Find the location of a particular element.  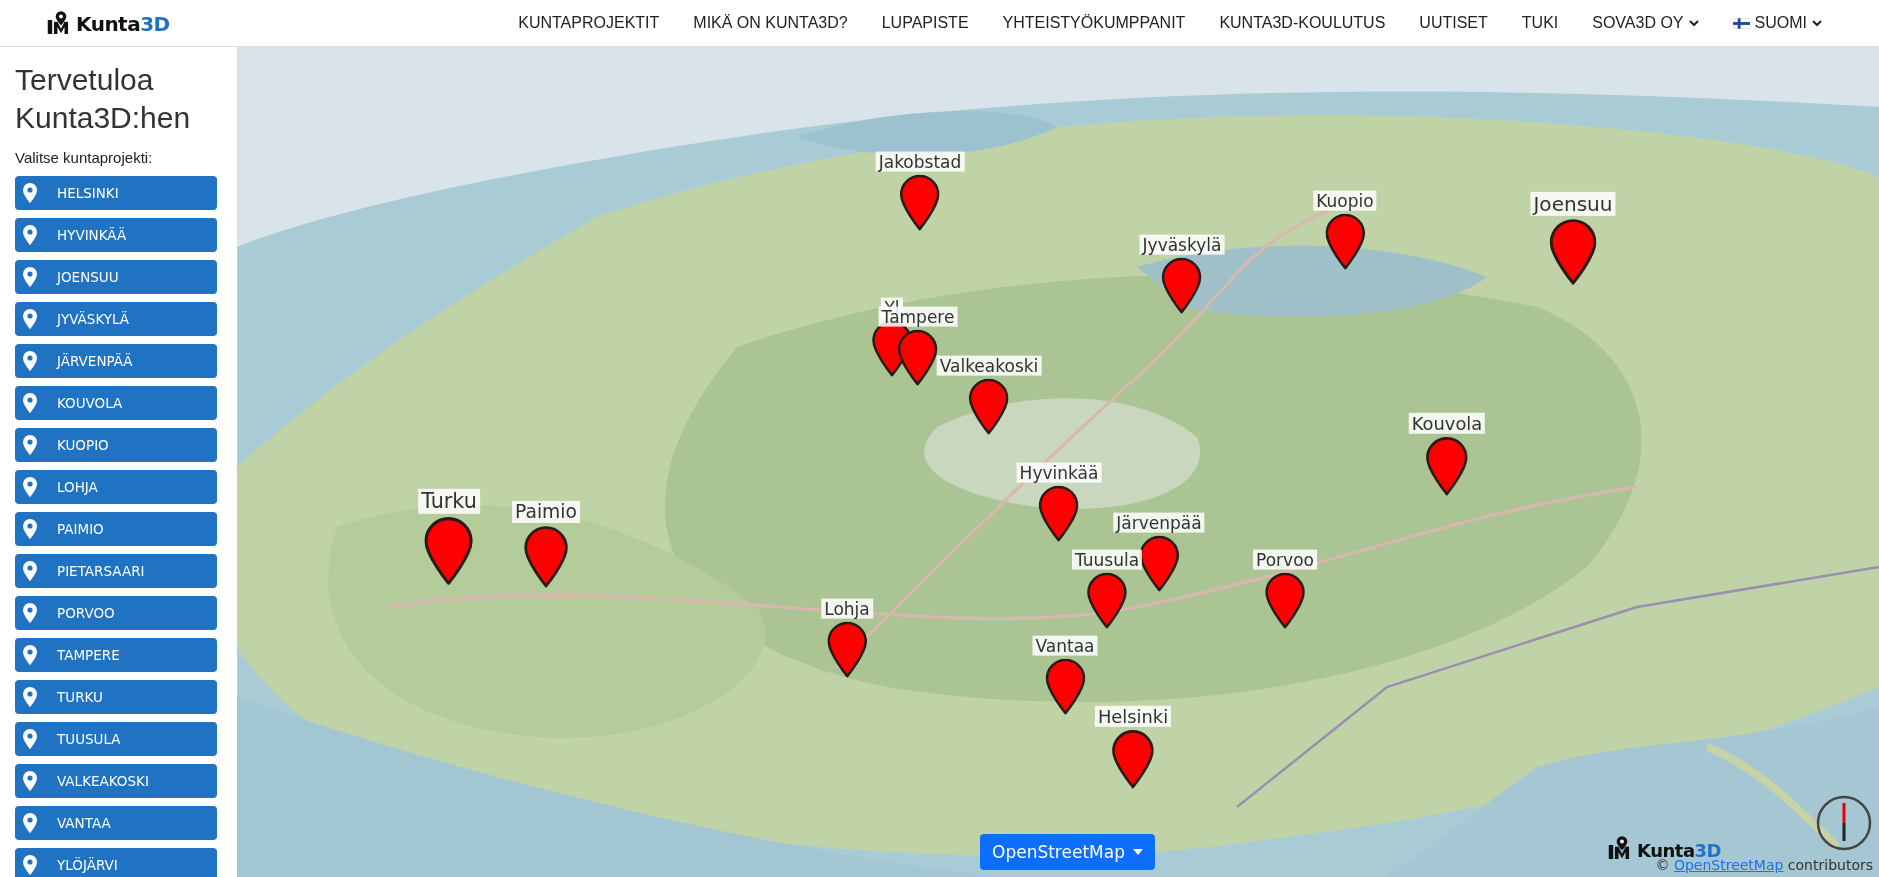

nav-link: TUKI is located at coordinates (1540, 23).